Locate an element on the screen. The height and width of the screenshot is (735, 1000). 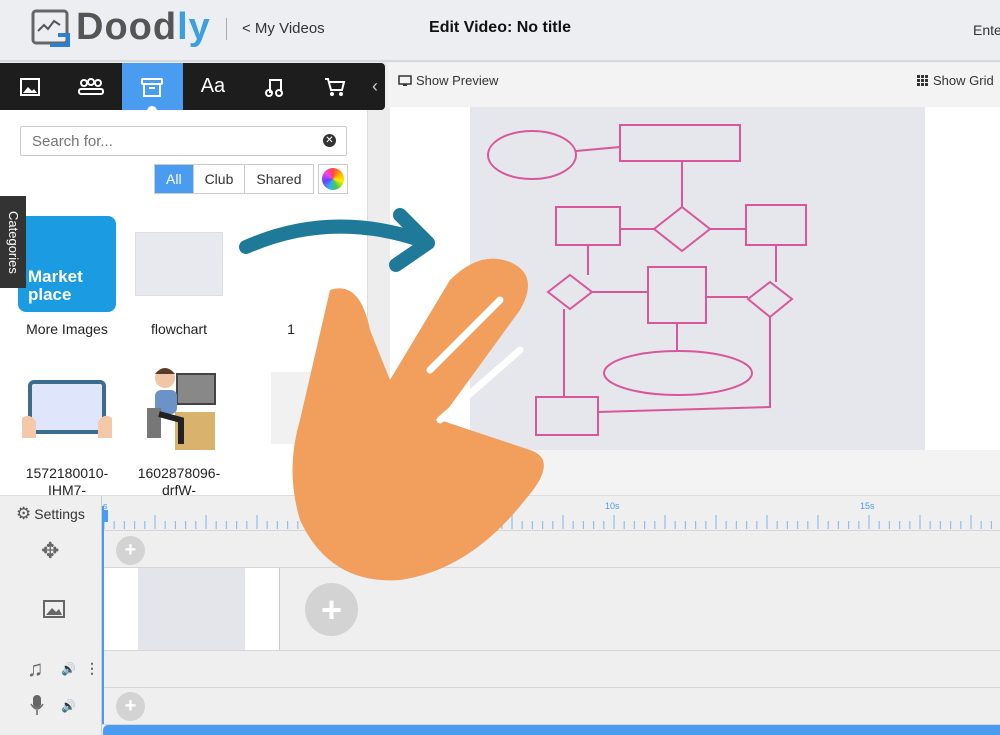
tab-characters is located at coordinates (91, 86).